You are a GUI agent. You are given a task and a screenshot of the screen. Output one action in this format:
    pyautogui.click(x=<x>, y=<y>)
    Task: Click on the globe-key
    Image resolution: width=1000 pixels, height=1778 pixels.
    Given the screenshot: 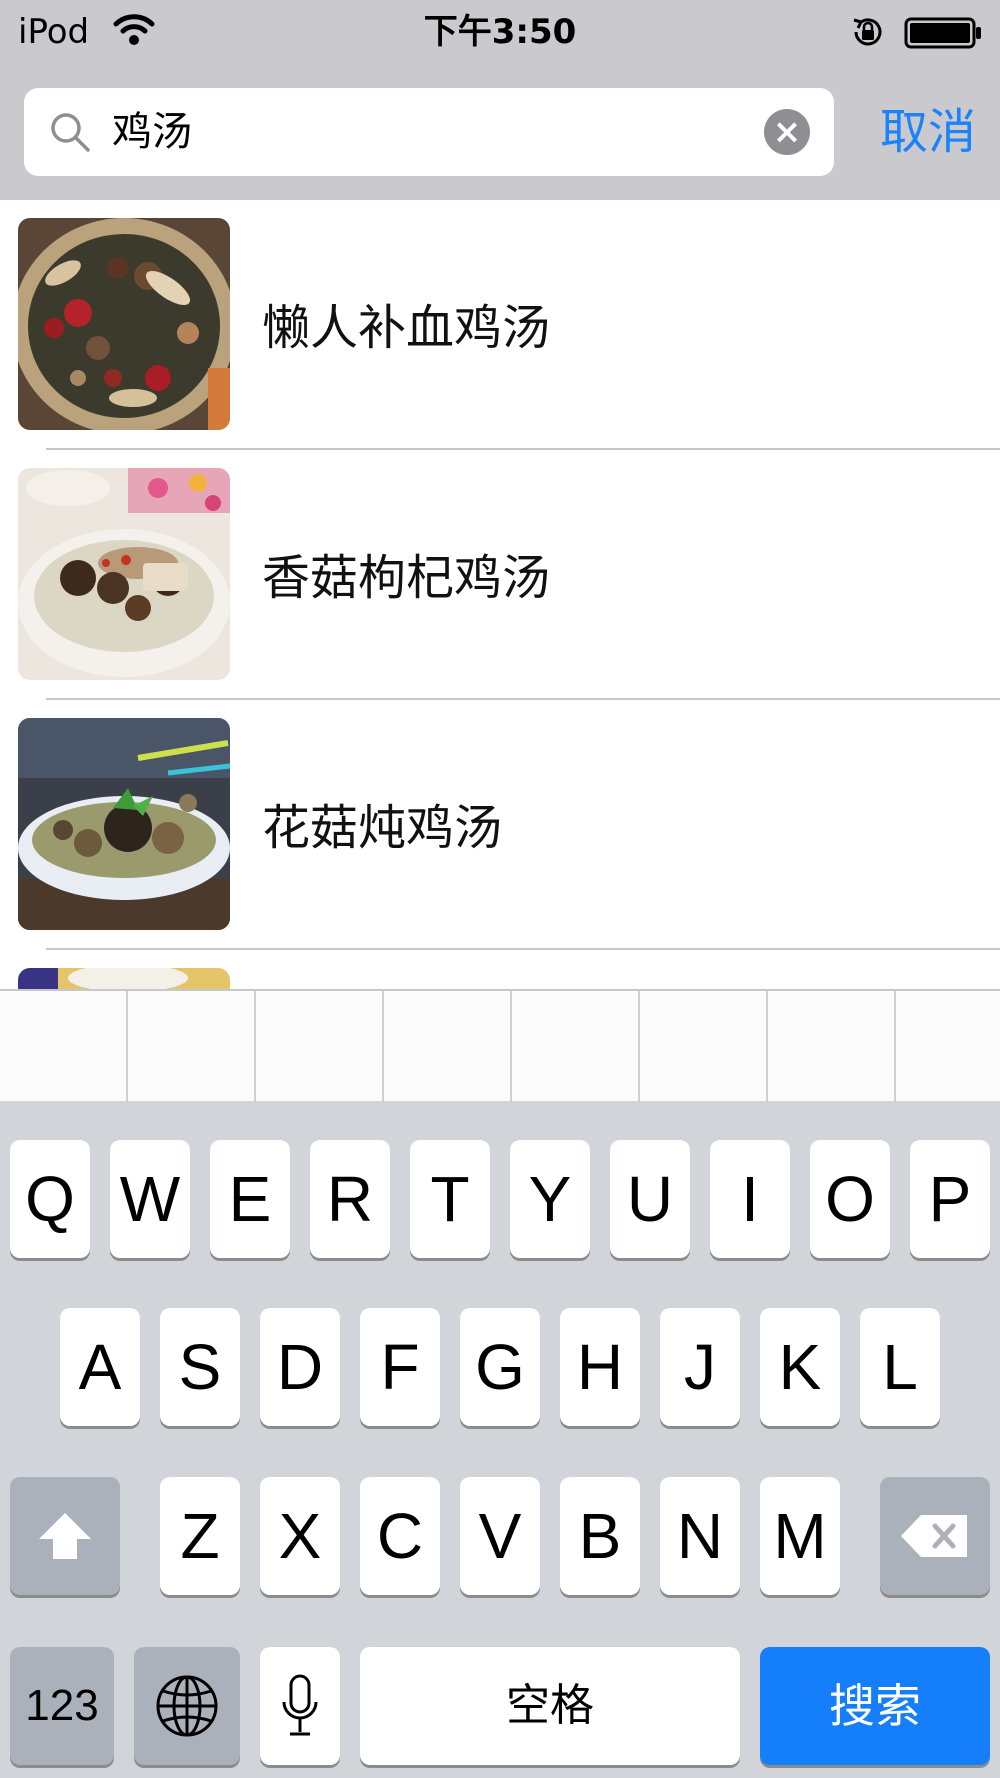 What is the action you would take?
    pyautogui.click(x=187, y=1706)
    